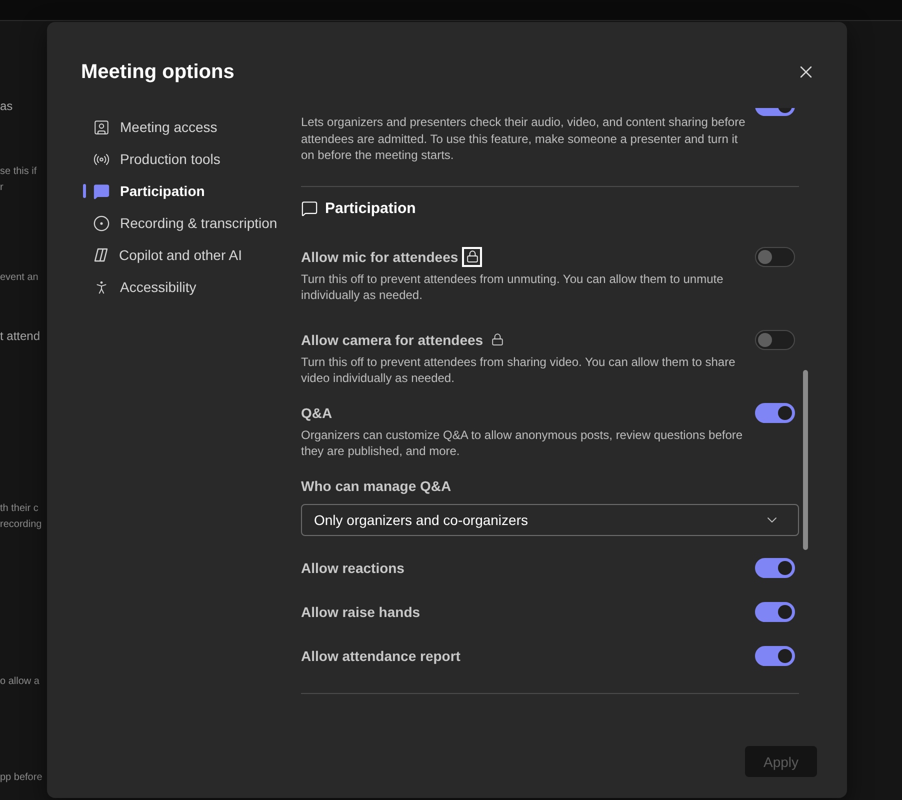 Image resolution: width=902 pixels, height=800 pixels. What do you see at coordinates (379, 256) in the screenshot?
I see `setting-title: Allow mic for attendees` at bounding box center [379, 256].